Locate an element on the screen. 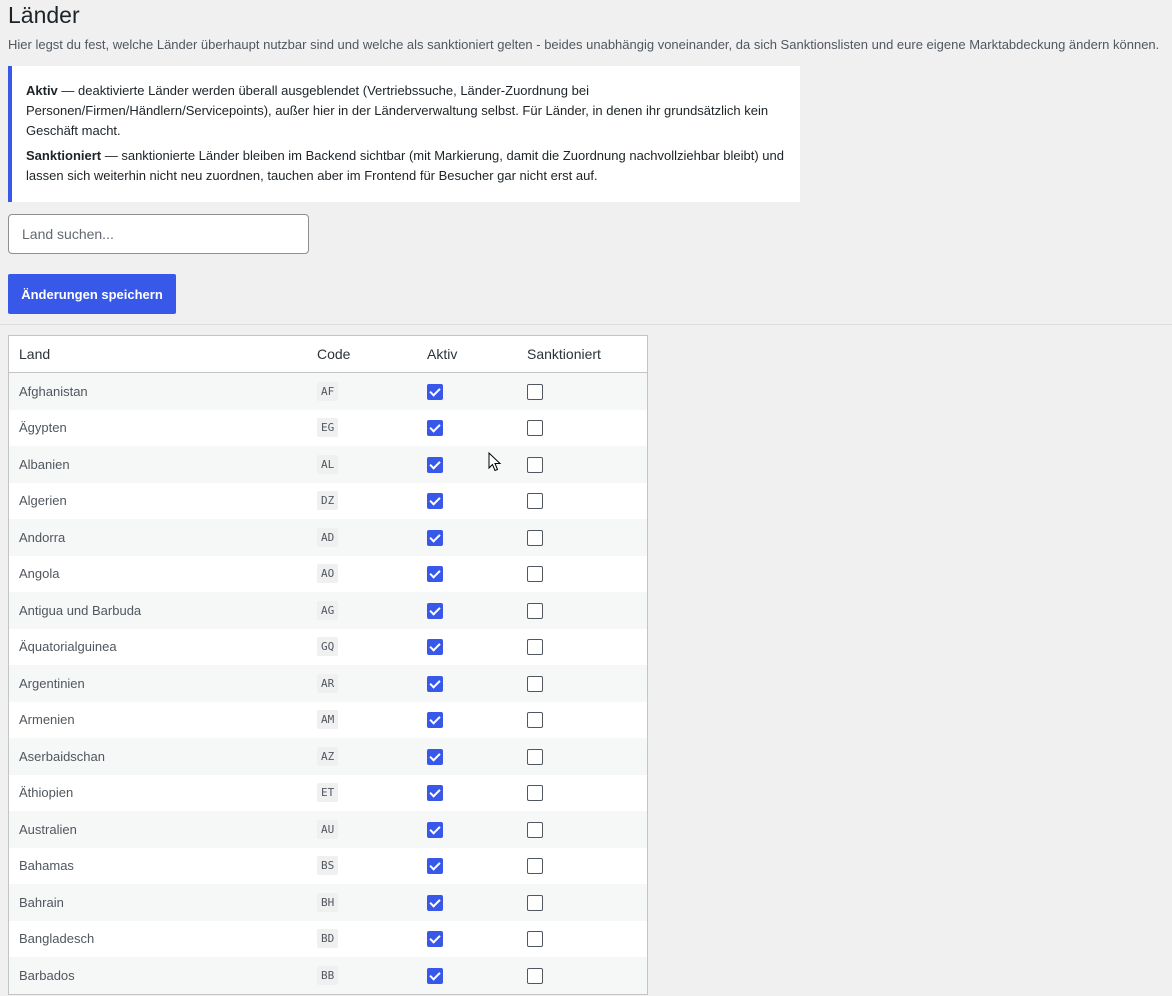 The image size is (1172, 996). country-search-input is located at coordinates (158, 234).